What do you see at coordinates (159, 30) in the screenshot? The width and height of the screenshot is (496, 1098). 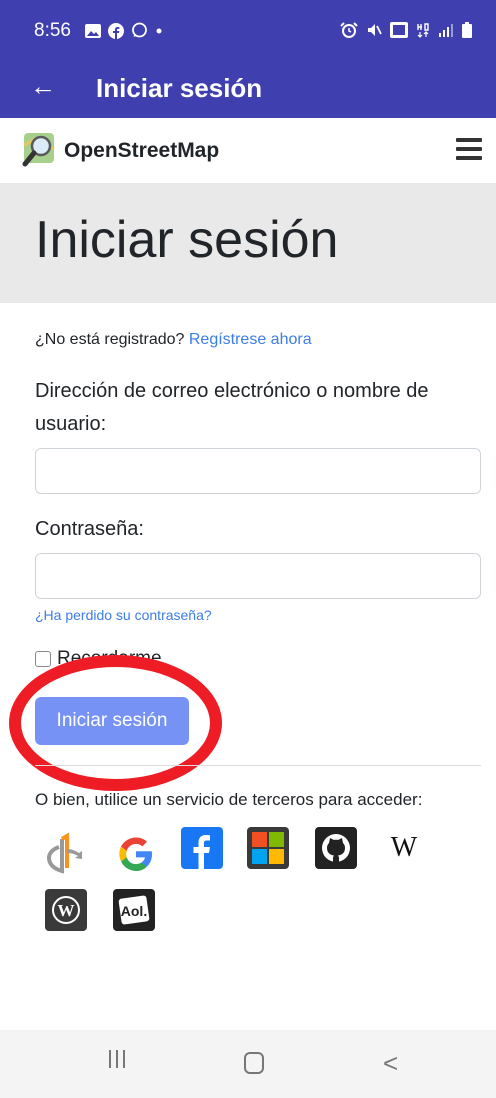 I see `dot-icon` at bounding box center [159, 30].